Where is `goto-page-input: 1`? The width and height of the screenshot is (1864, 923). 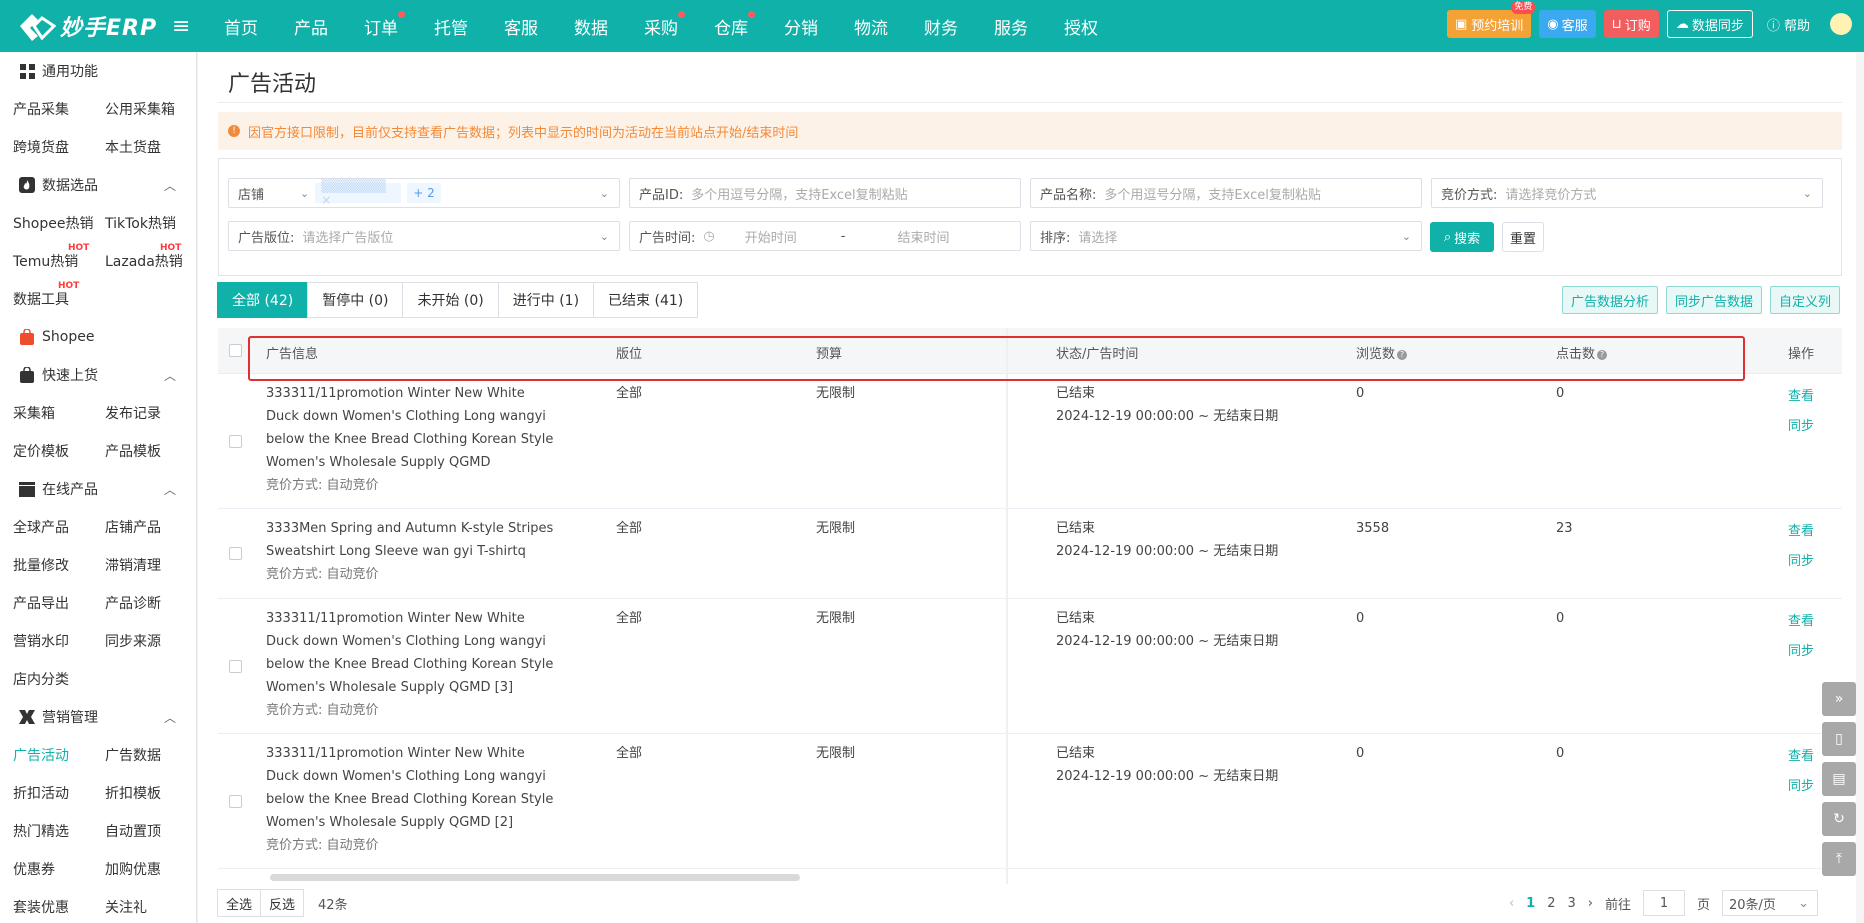
goto-page-input: 1 is located at coordinates (1663, 903).